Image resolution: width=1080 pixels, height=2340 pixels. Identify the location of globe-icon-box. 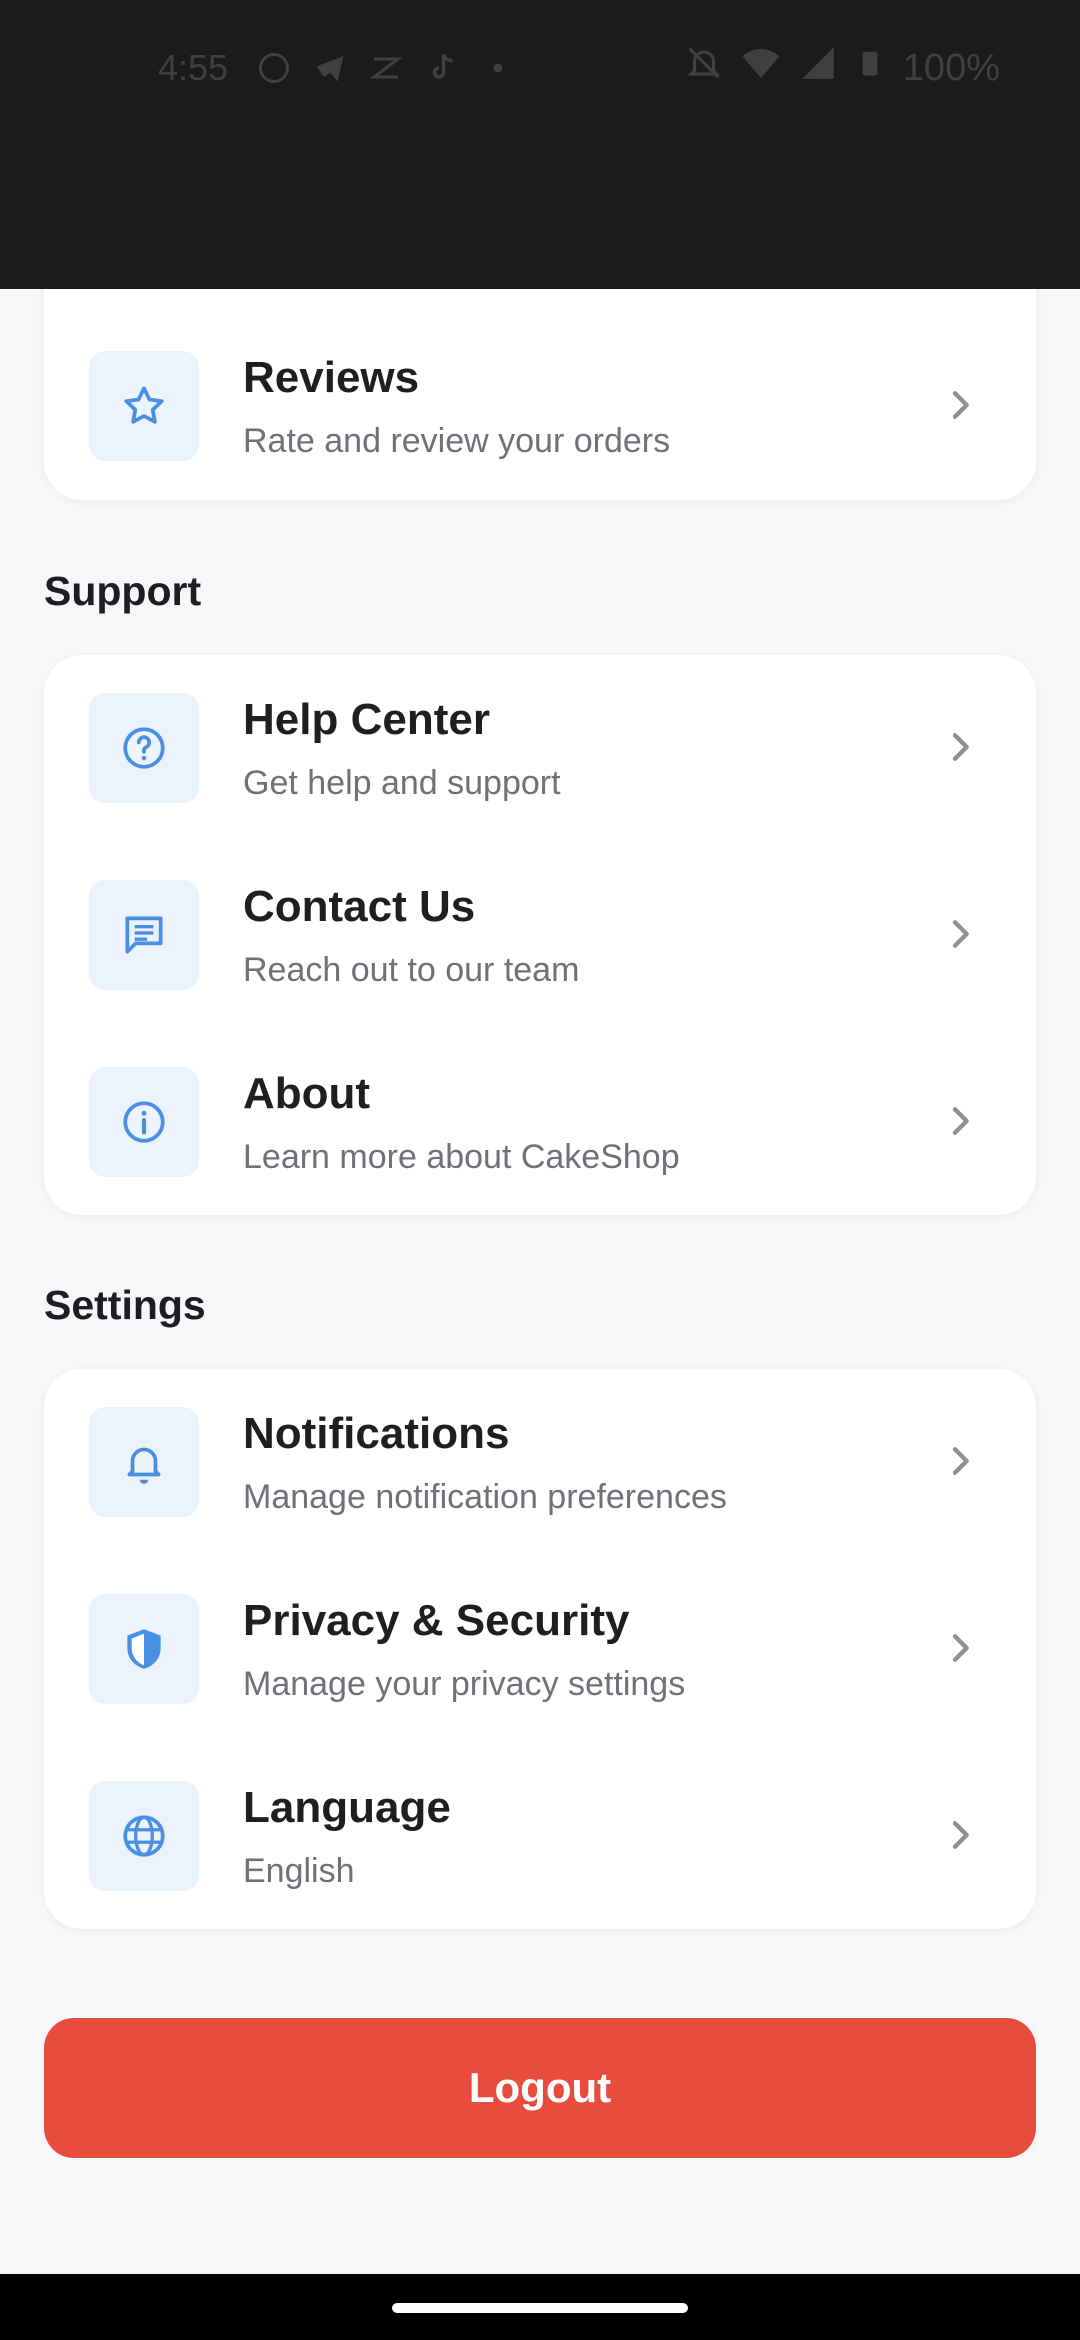
(144, 1836).